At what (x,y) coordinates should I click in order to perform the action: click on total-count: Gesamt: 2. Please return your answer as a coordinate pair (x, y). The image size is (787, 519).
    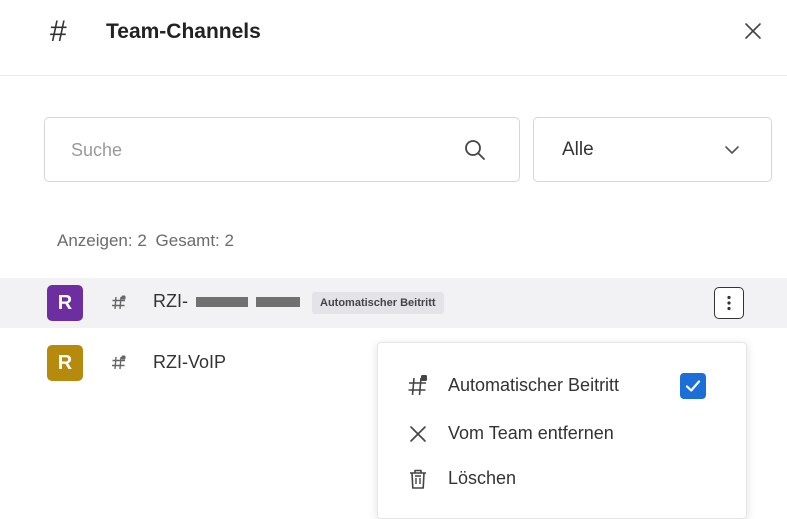
    Looking at the image, I should click on (194, 240).